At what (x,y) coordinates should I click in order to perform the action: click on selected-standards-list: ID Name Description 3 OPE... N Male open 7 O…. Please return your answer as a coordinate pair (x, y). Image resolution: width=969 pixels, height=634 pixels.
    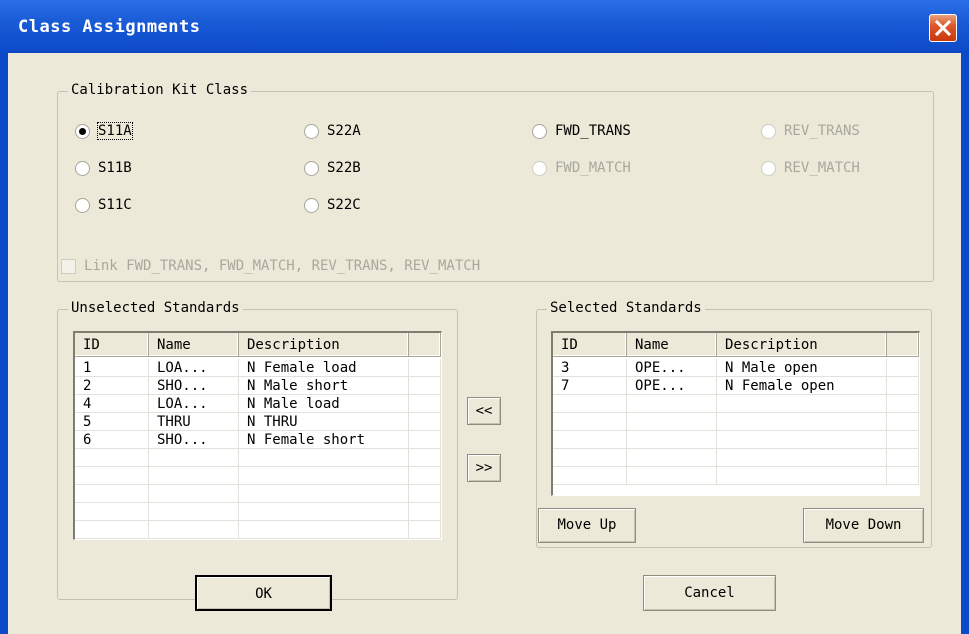
    Looking at the image, I should click on (735, 413).